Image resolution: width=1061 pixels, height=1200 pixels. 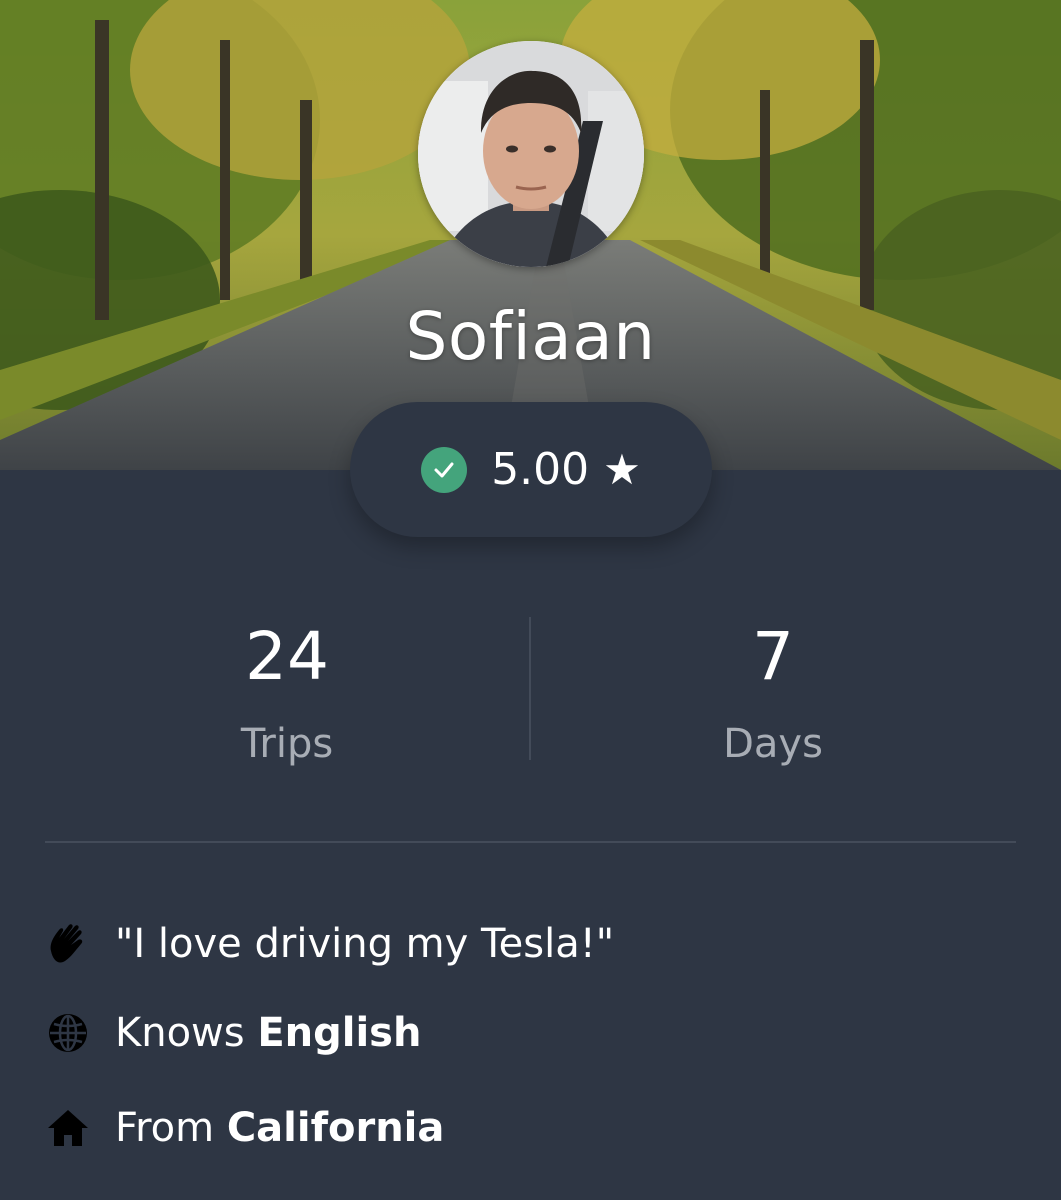 What do you see at coordinates (530, 688) in the screenshot?
I see `stats-divider` at bounding box center [530, 688].